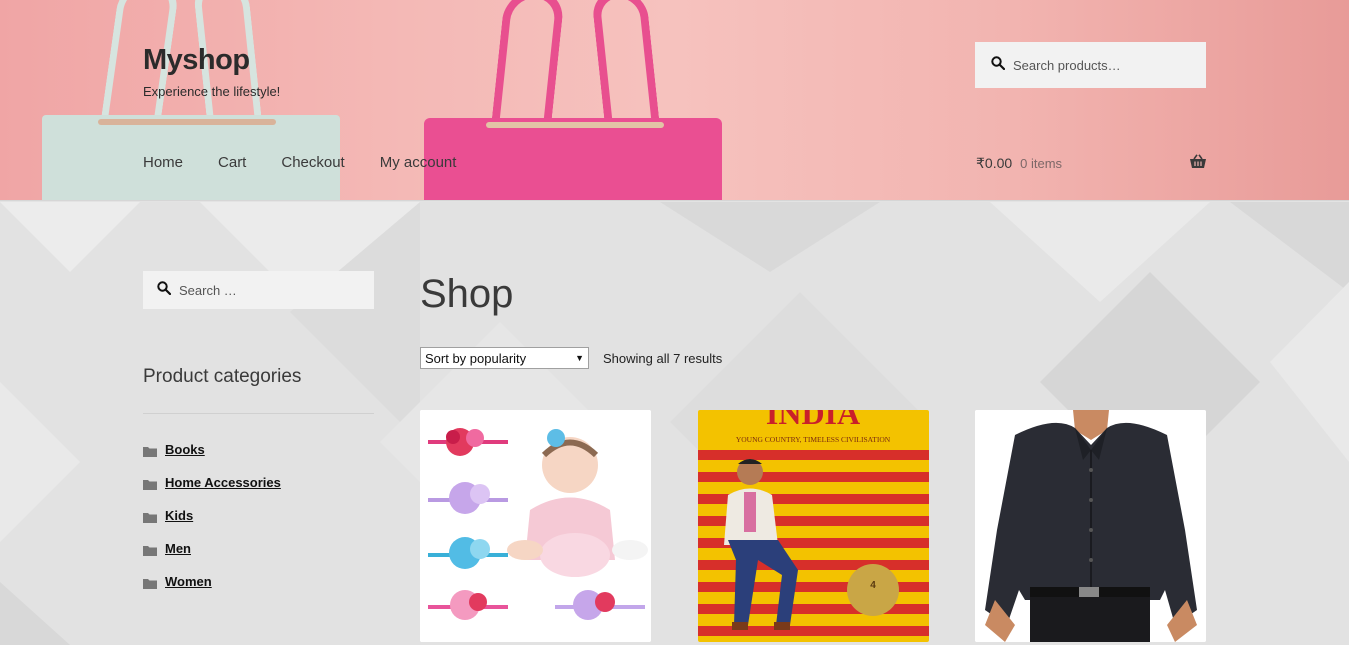  What do you see at coordinates (269, 290) in the screenshot?
I see `sidebar-search-input` at bounding box center [269, 290].